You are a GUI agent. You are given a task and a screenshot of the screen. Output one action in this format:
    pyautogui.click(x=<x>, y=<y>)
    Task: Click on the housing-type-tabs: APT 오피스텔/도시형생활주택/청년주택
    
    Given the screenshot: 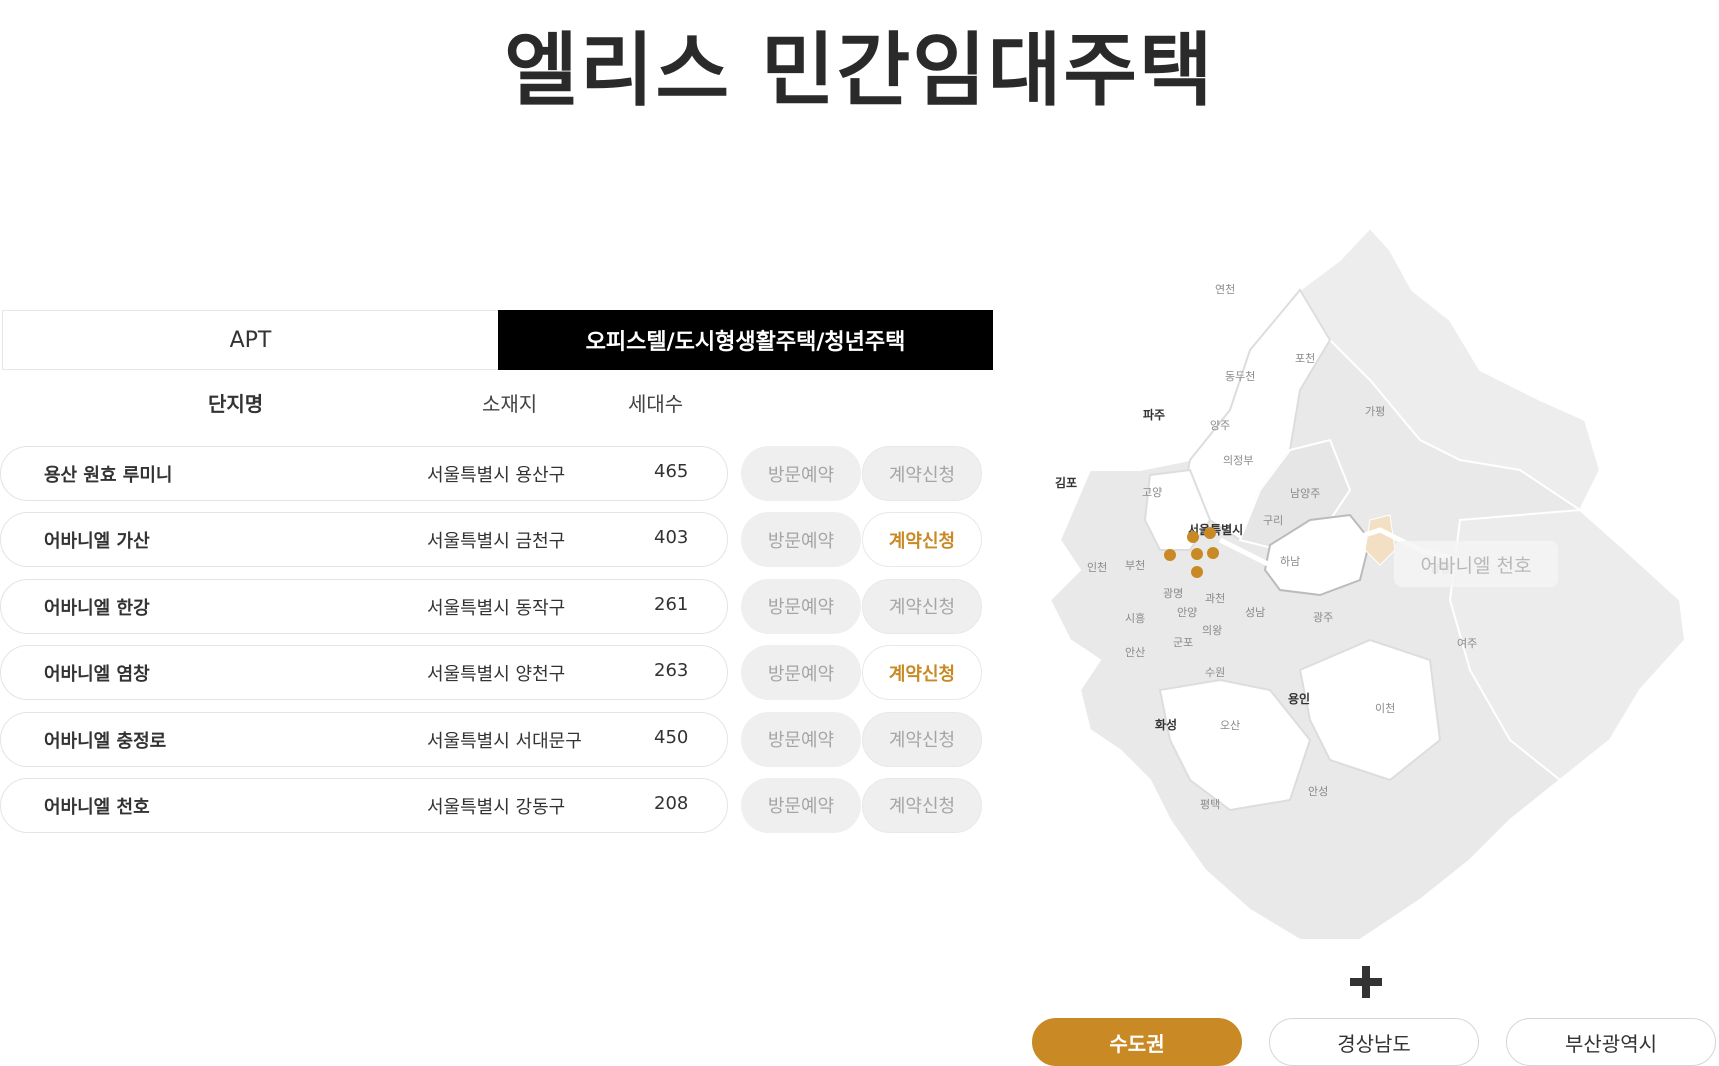 What is the action you would take?
    pyautogui.click(x=497, y=340)
    